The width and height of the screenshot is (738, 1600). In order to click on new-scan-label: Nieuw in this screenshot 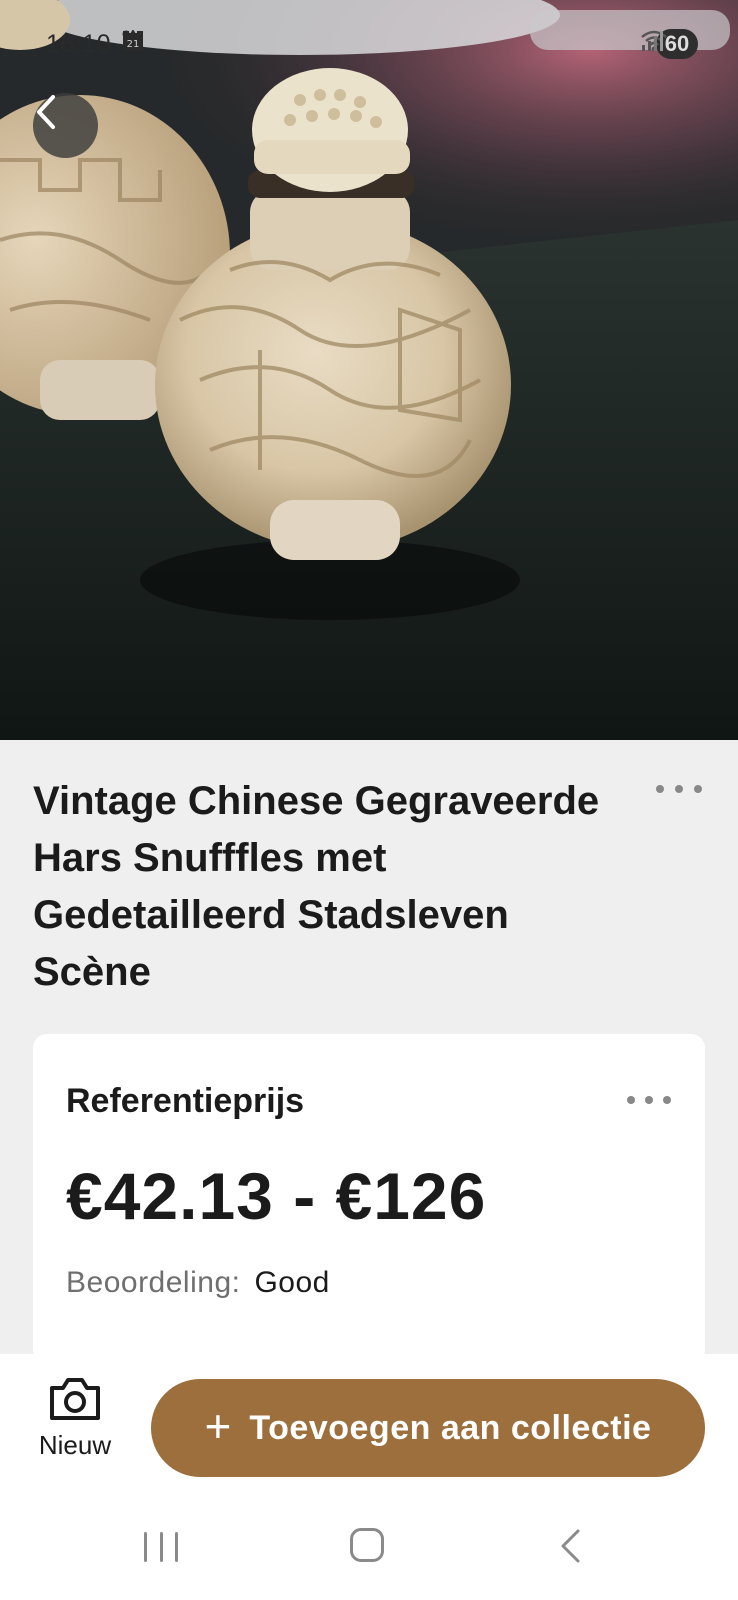, I will do `click(75, 1445)`.